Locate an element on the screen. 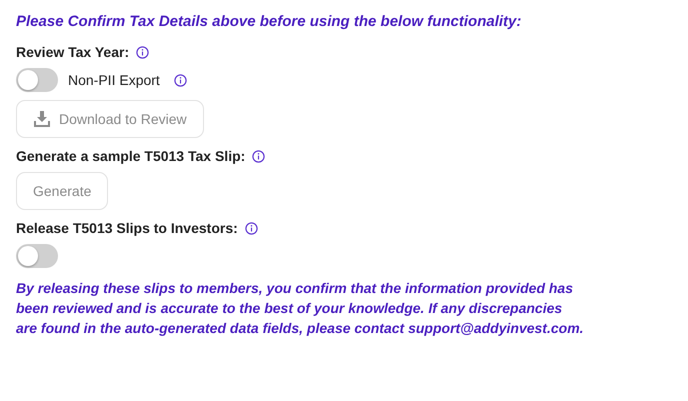 The height and width of the screenshot is (401, 688). disclaimer-text: By releasing these slips to members, you confirm that the information provided has been reviewed and is accurate to the best of your knowledge. If any discrepancies are found in the auto-generated data fields, please contact support@addyinvest.com. is located at coordinates (300, 308).